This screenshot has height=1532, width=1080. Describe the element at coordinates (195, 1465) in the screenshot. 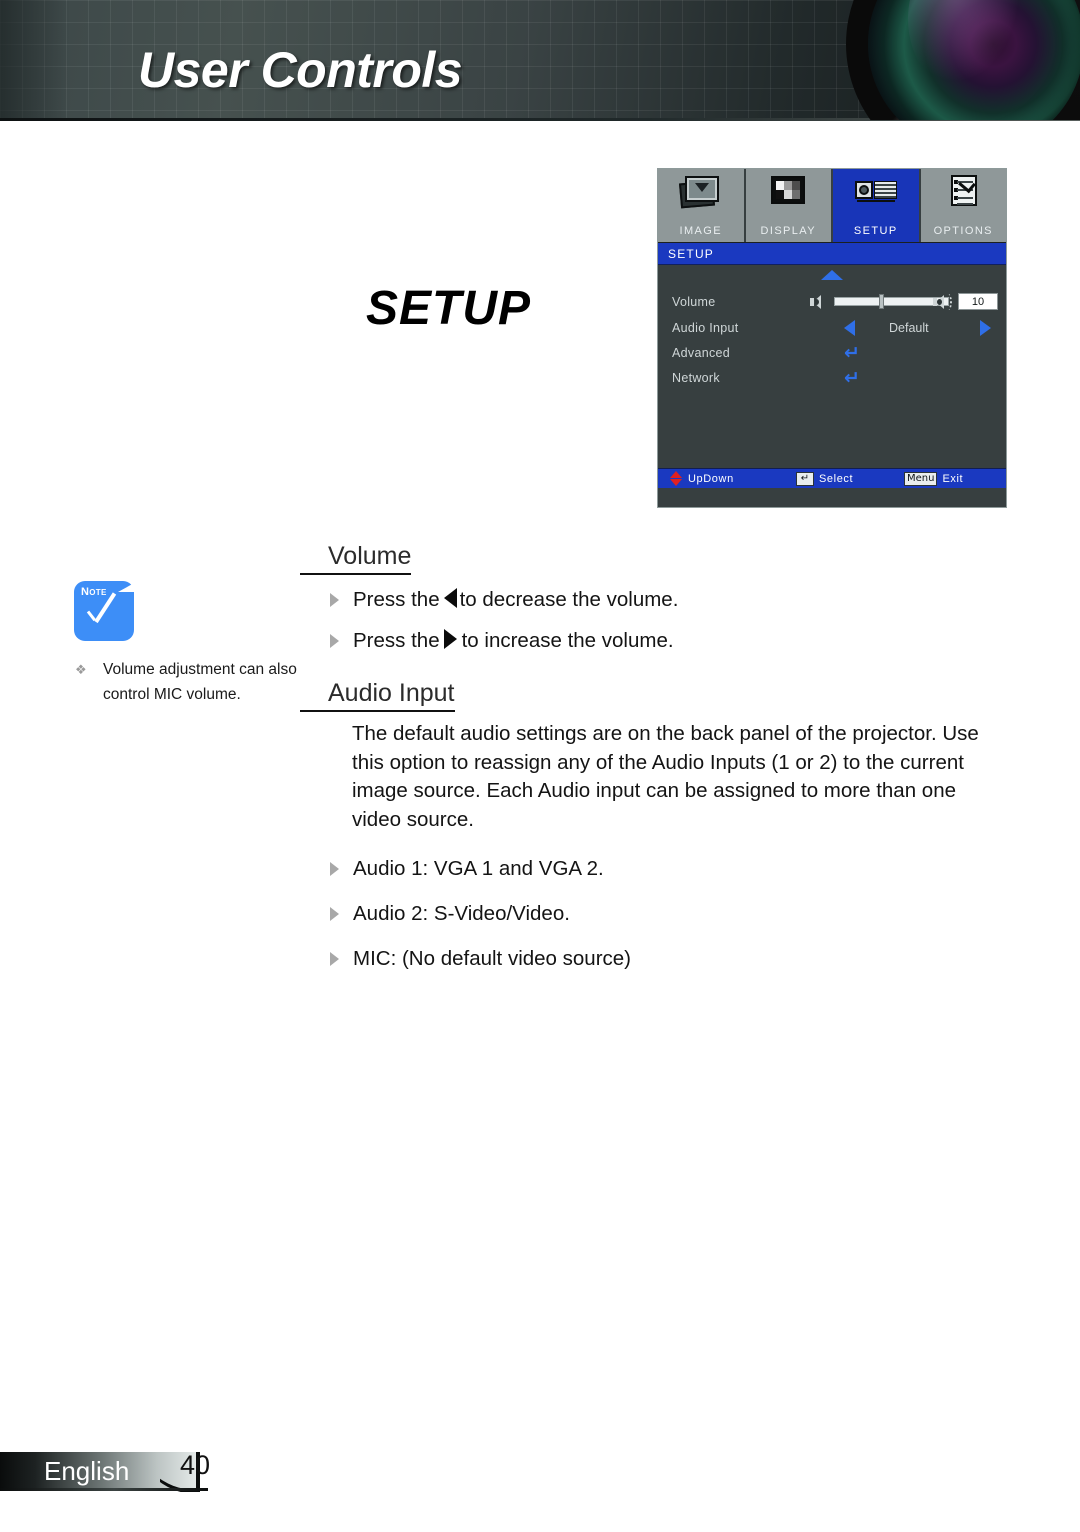

I see `page-number: 40` at that location.